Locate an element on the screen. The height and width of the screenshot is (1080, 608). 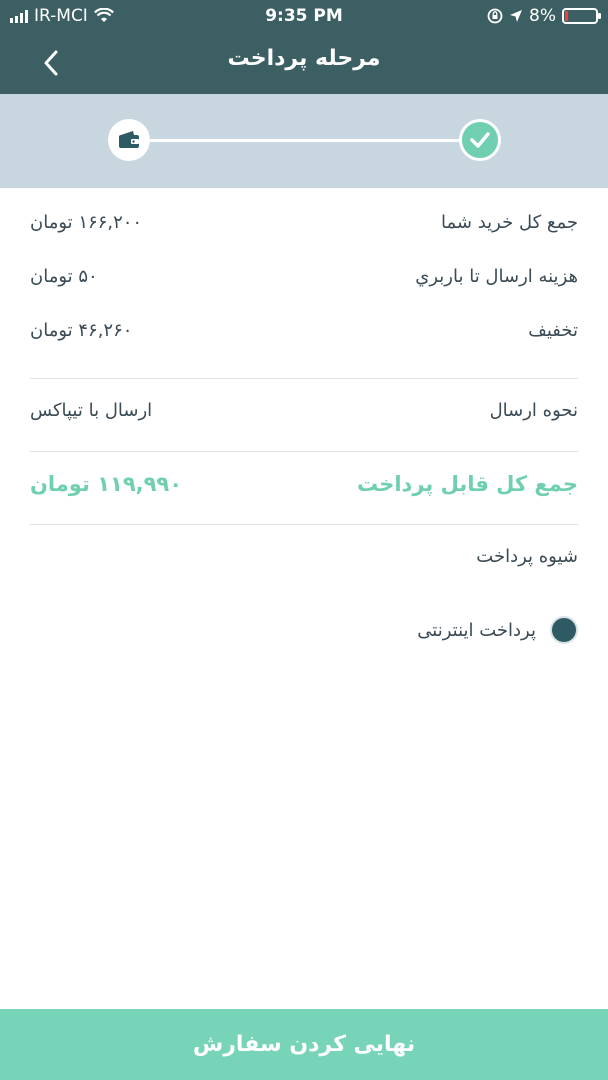
payment-option-online: پرداخت اینترنتی is located at coordinates (497, 630).